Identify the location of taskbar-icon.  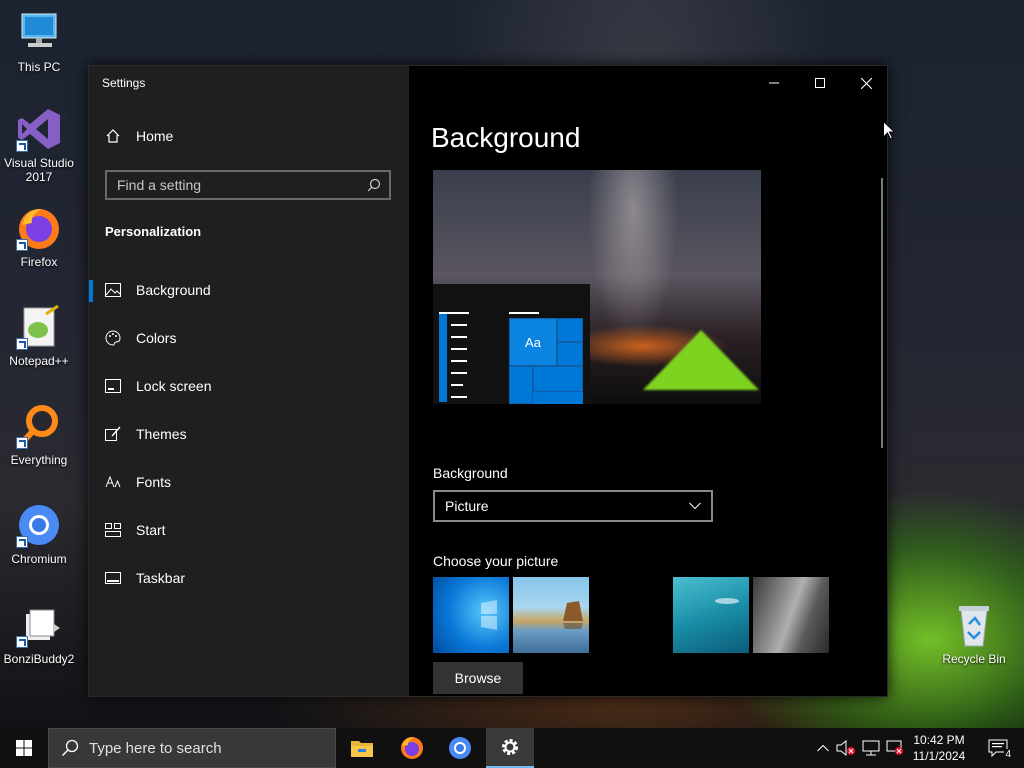
(113, 578).